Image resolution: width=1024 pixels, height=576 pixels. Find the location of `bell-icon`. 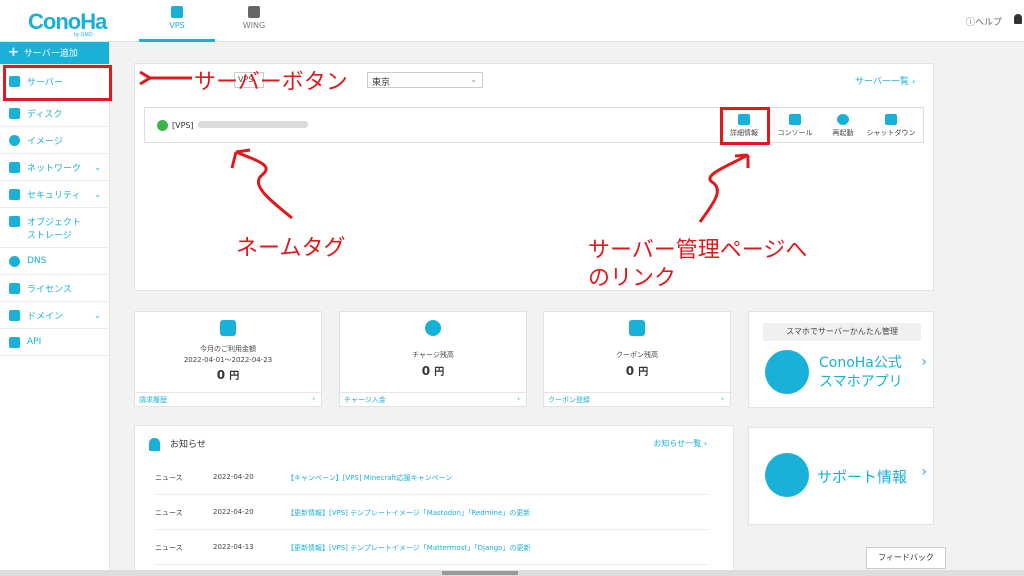

bell-icon is located at coordinates (154, 444).